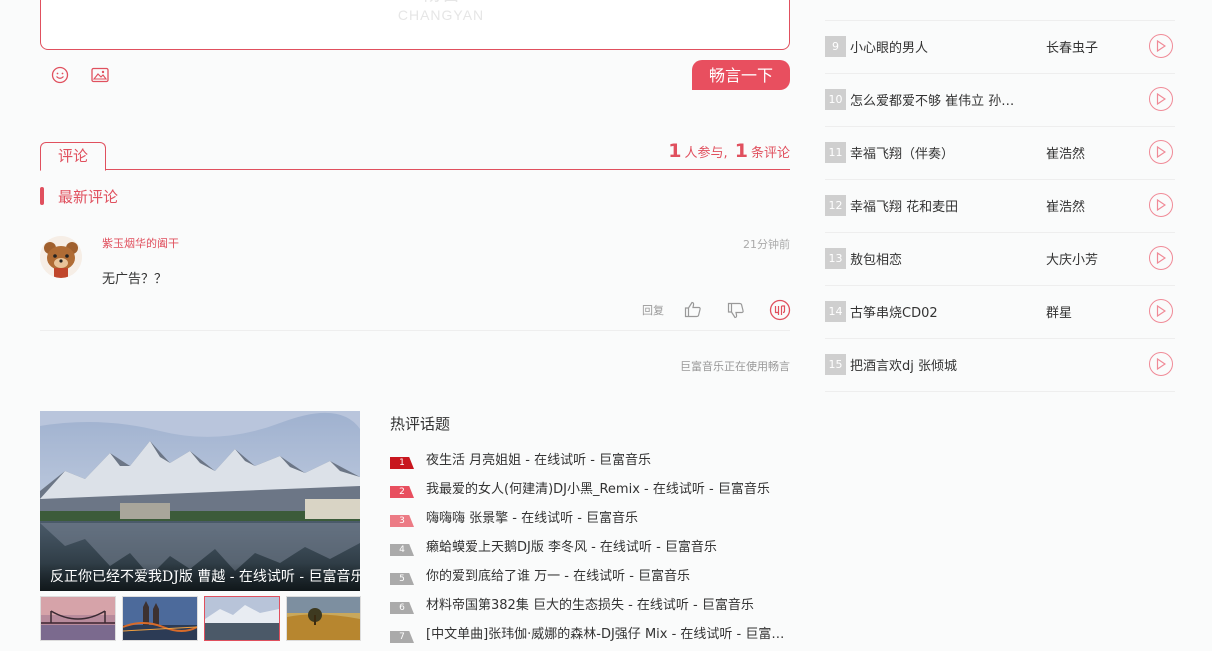 This screenshot has width=1212, height=651. I want to click on track-title: 小心眼的男人, so click(889, 46).